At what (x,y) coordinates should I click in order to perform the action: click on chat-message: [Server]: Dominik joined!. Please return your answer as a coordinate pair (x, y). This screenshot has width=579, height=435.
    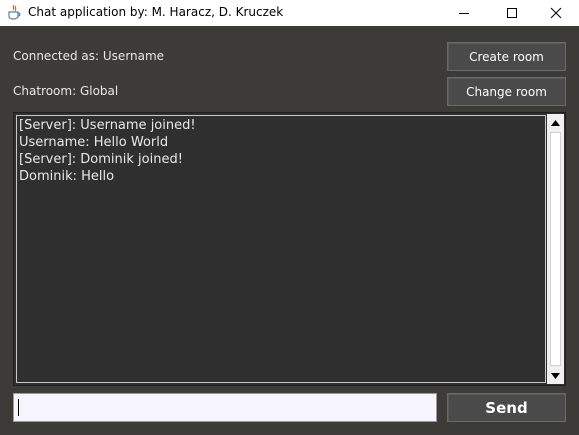
    Looking at the image, I should click on (101, 159).